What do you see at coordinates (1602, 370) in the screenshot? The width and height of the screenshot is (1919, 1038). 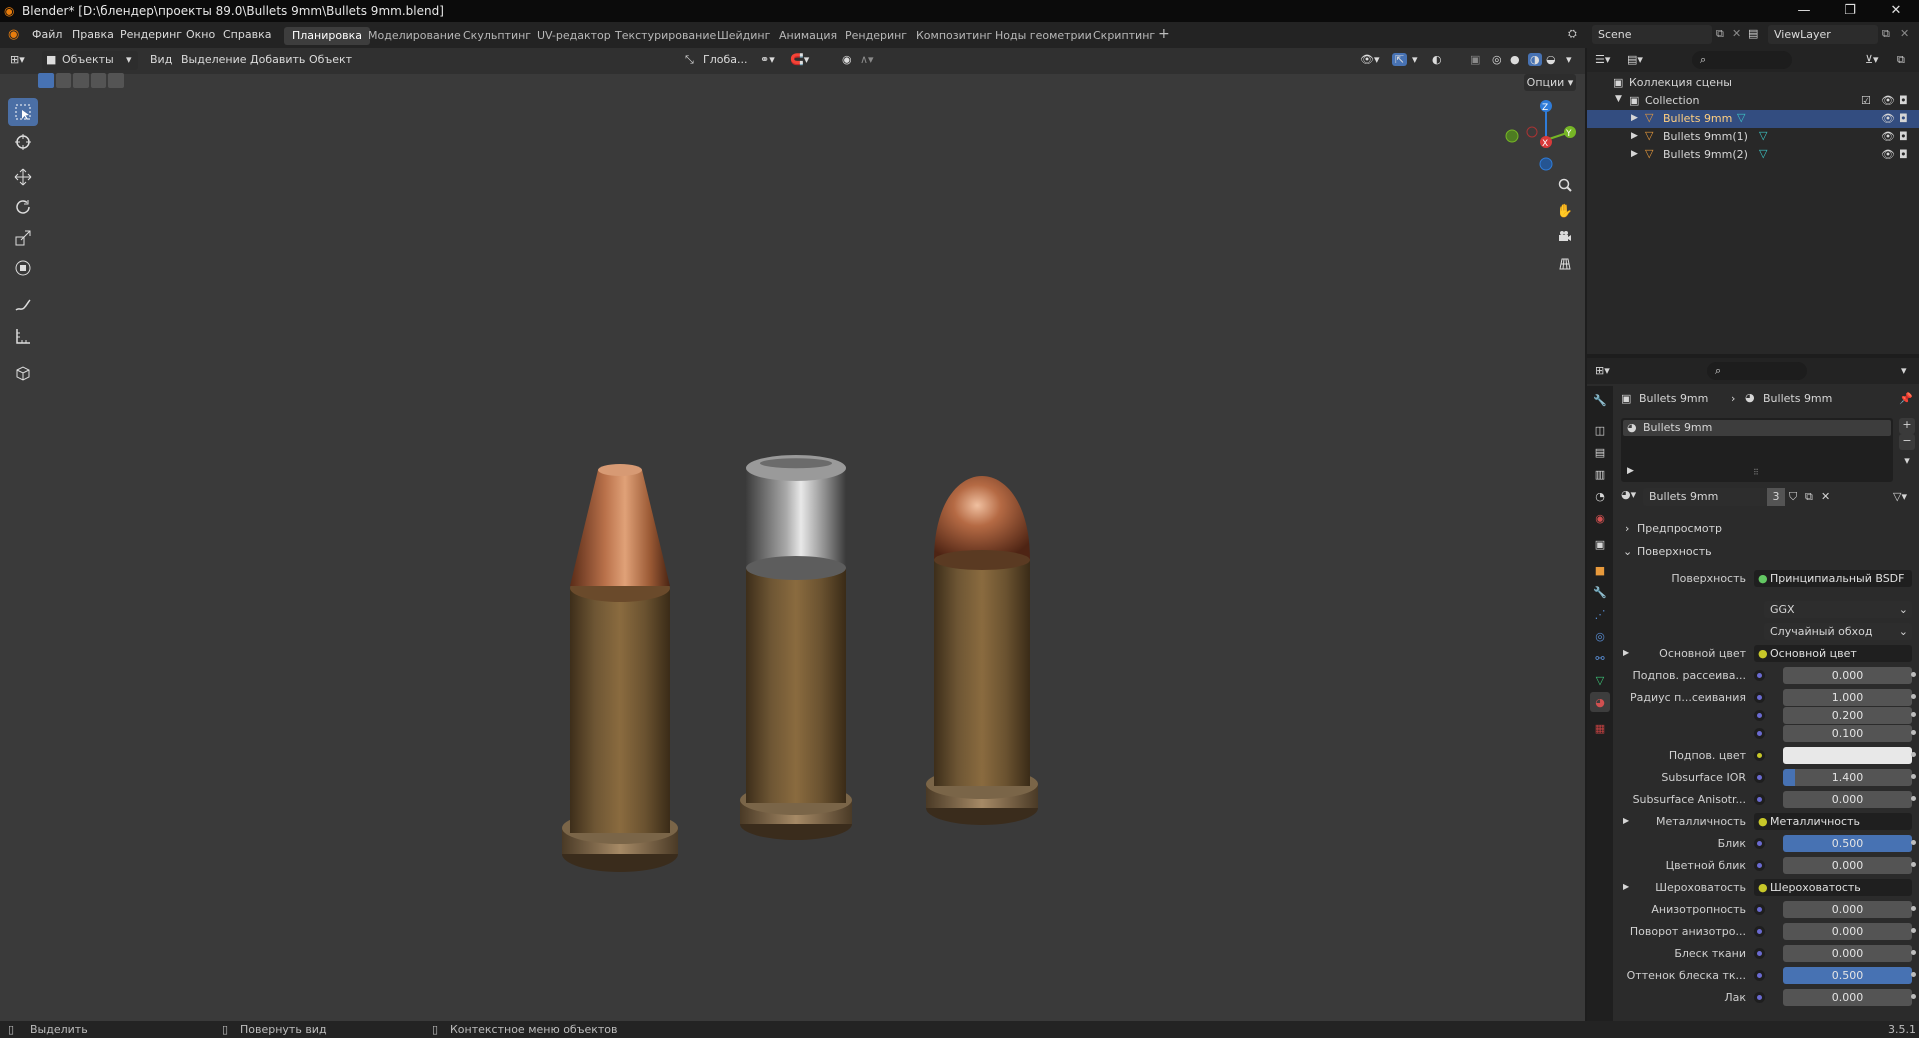 I see `properties-editor-icon: ⊞▾` at bounding box center [1602, 370].